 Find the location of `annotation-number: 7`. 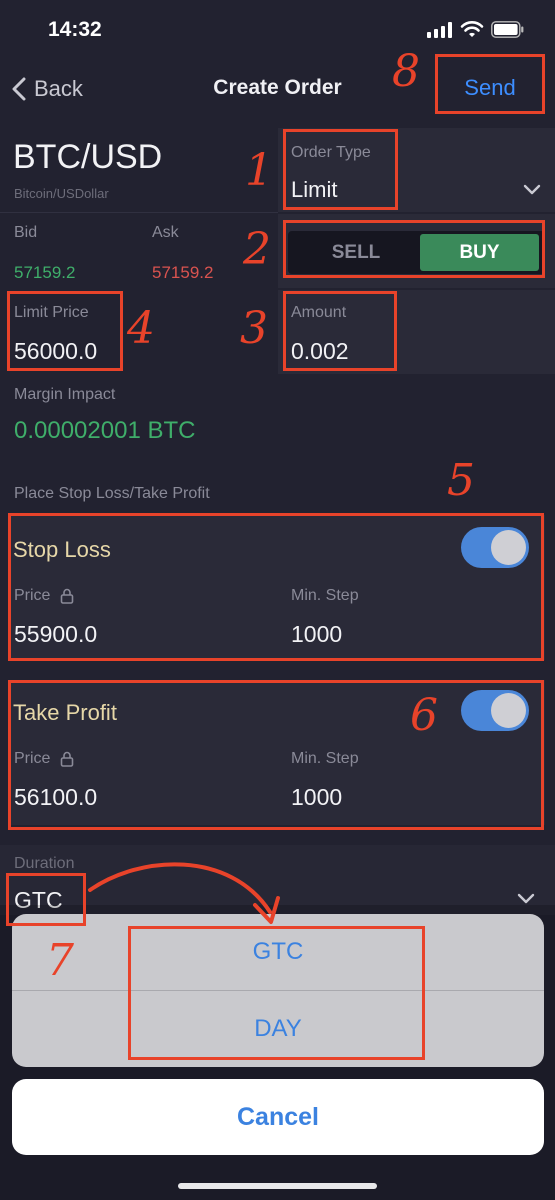

annotation-number: 7 is located at coordinates (60, 960).